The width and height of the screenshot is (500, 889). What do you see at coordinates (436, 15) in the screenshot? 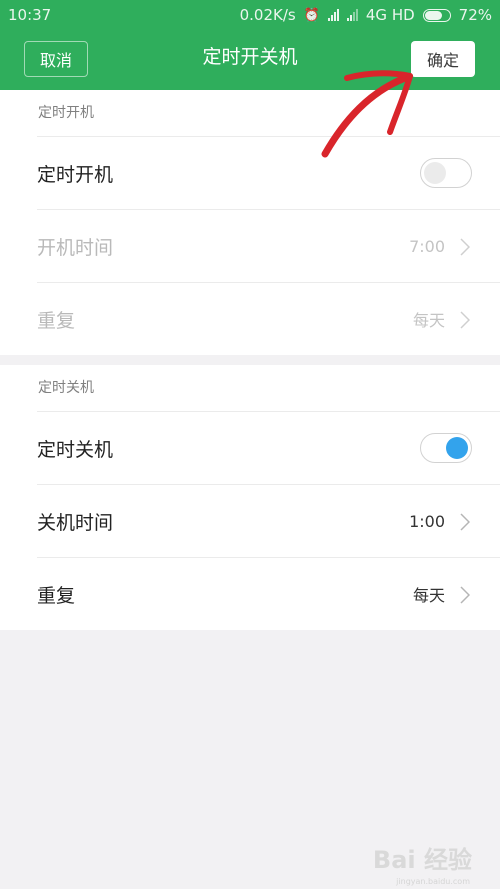
I see `battery-icon` at bounding box center [436, 15].